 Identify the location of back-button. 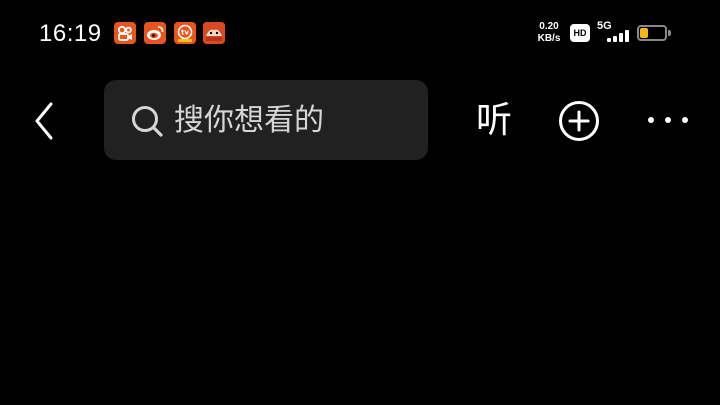
(44, 121).